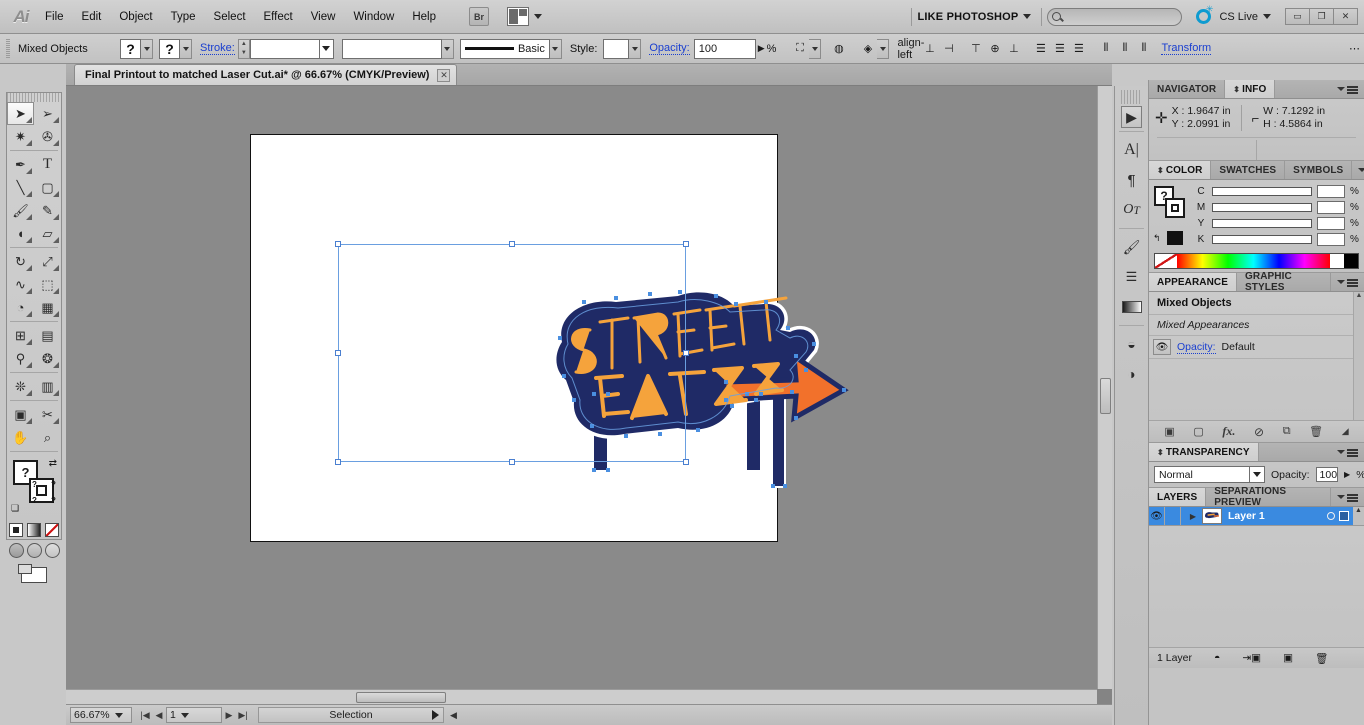  I want to click on last-page-button: ▶|, so click(243, 715).